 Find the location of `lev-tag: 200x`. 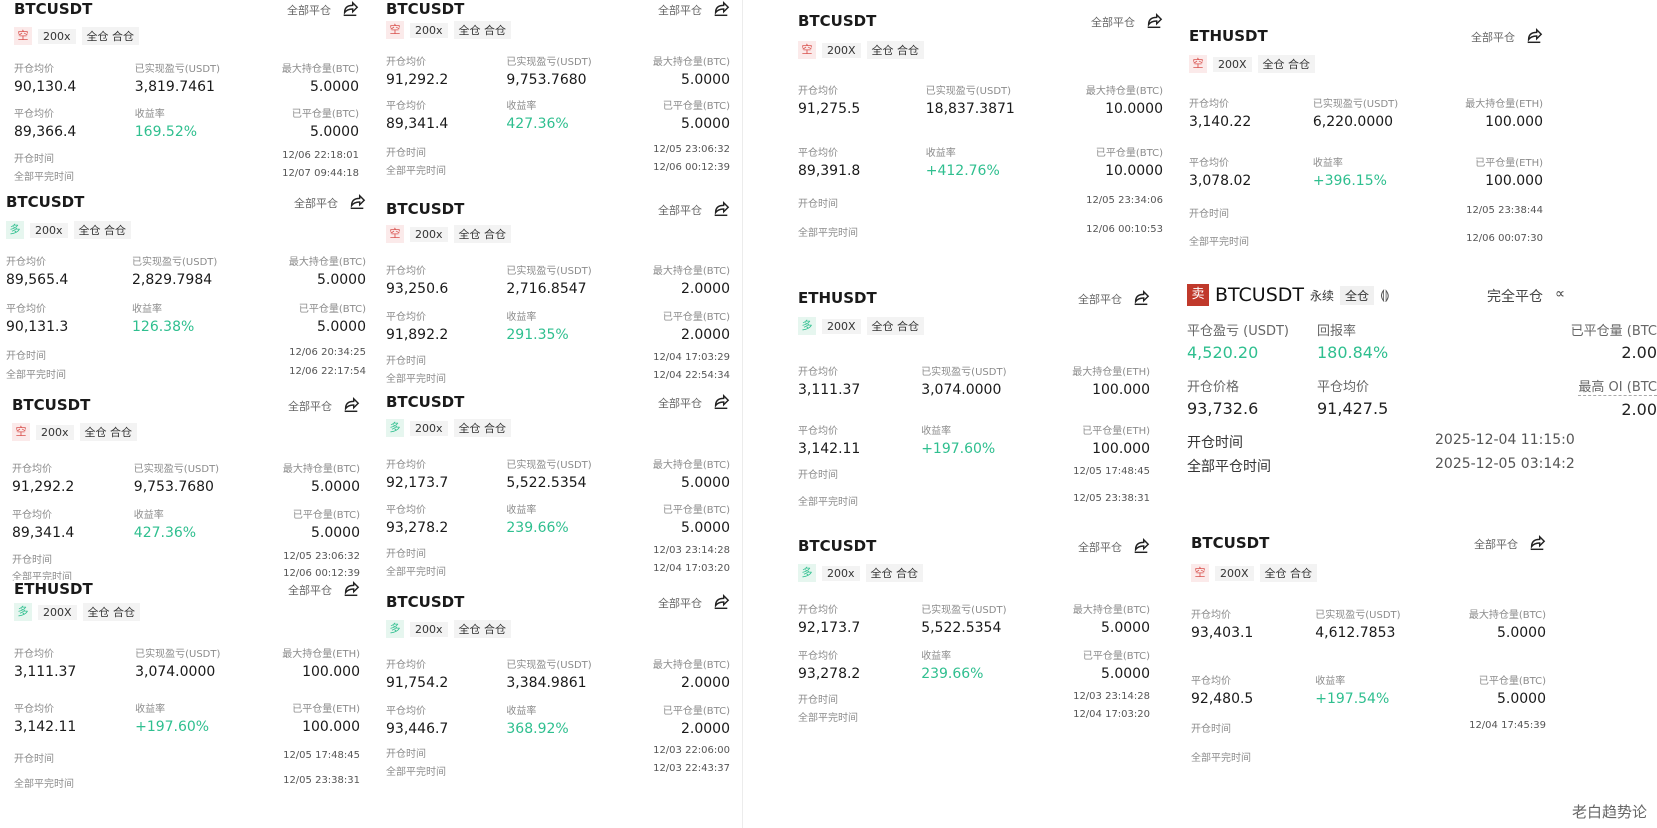

lev-tag: 200x is located at coordinates (429, 30).